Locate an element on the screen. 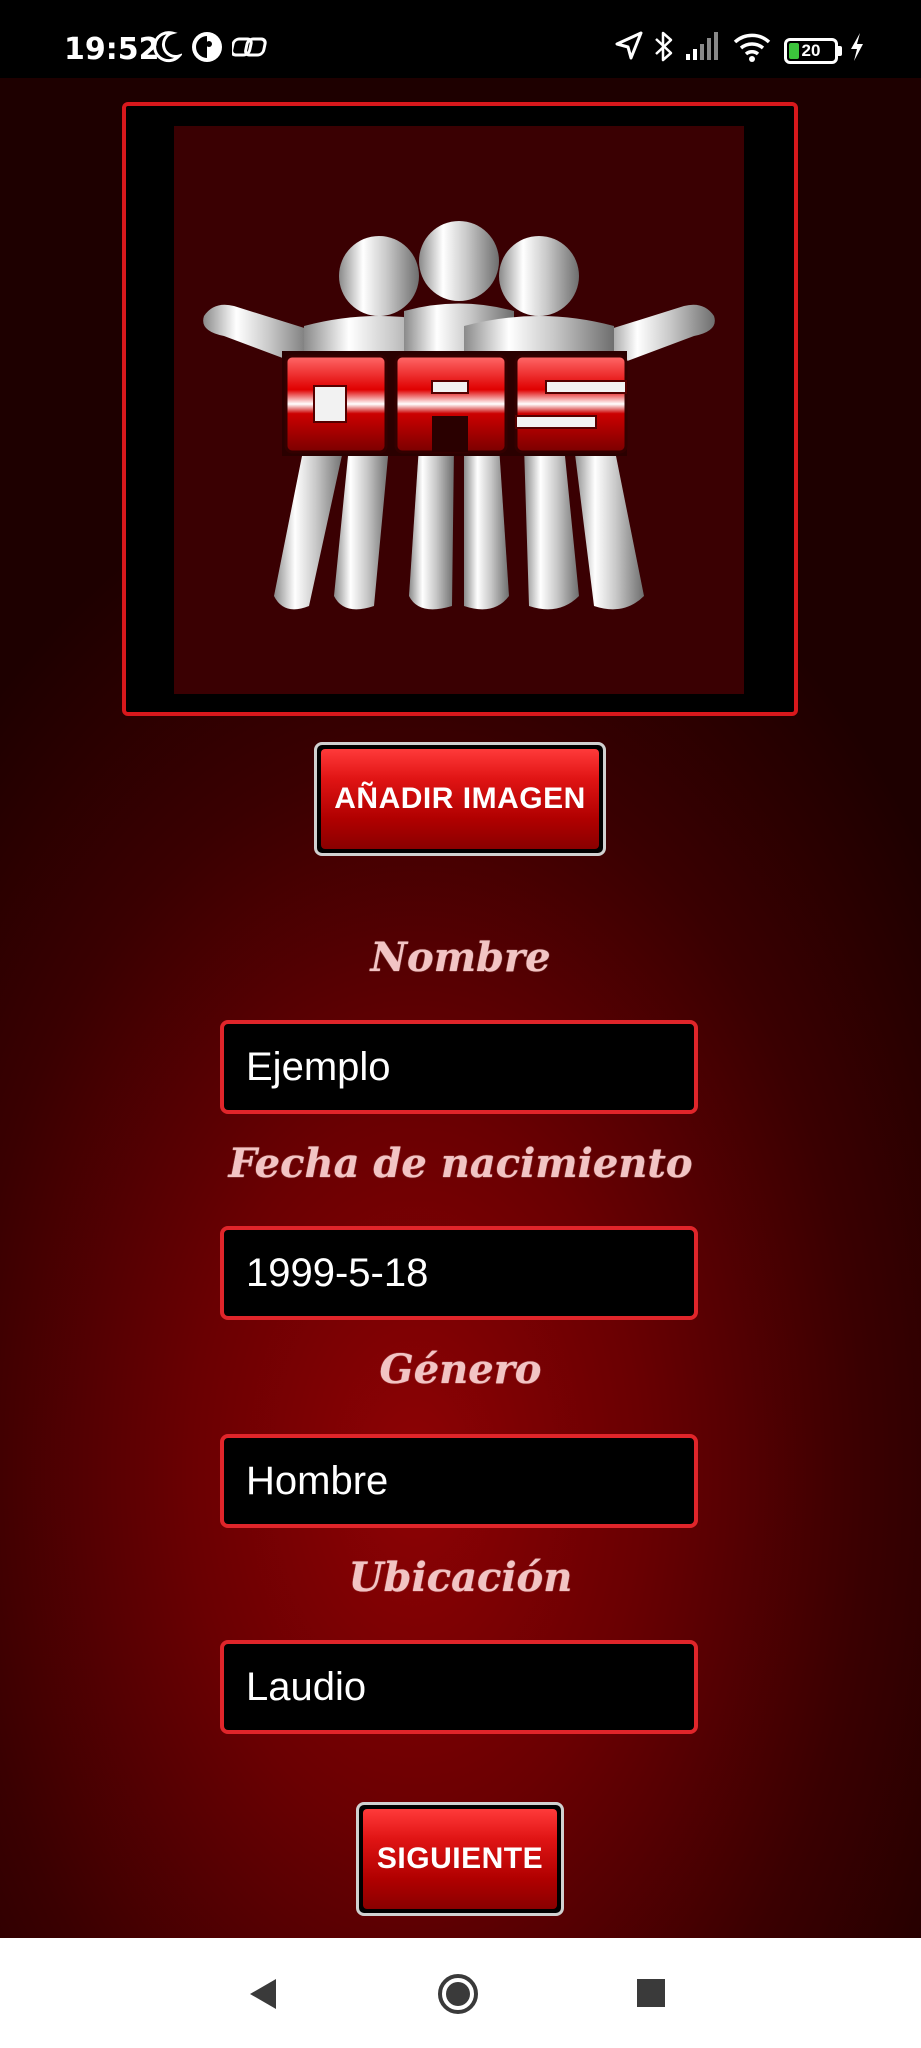 This screenshot has height=2048, width=921. battery-icon: 20 is located at coordinates (811, 51).